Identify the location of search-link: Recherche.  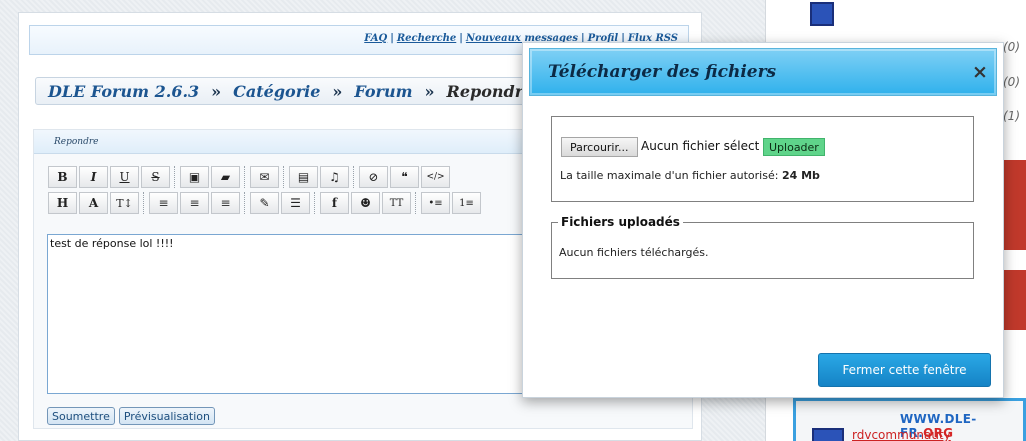
(426, 38).